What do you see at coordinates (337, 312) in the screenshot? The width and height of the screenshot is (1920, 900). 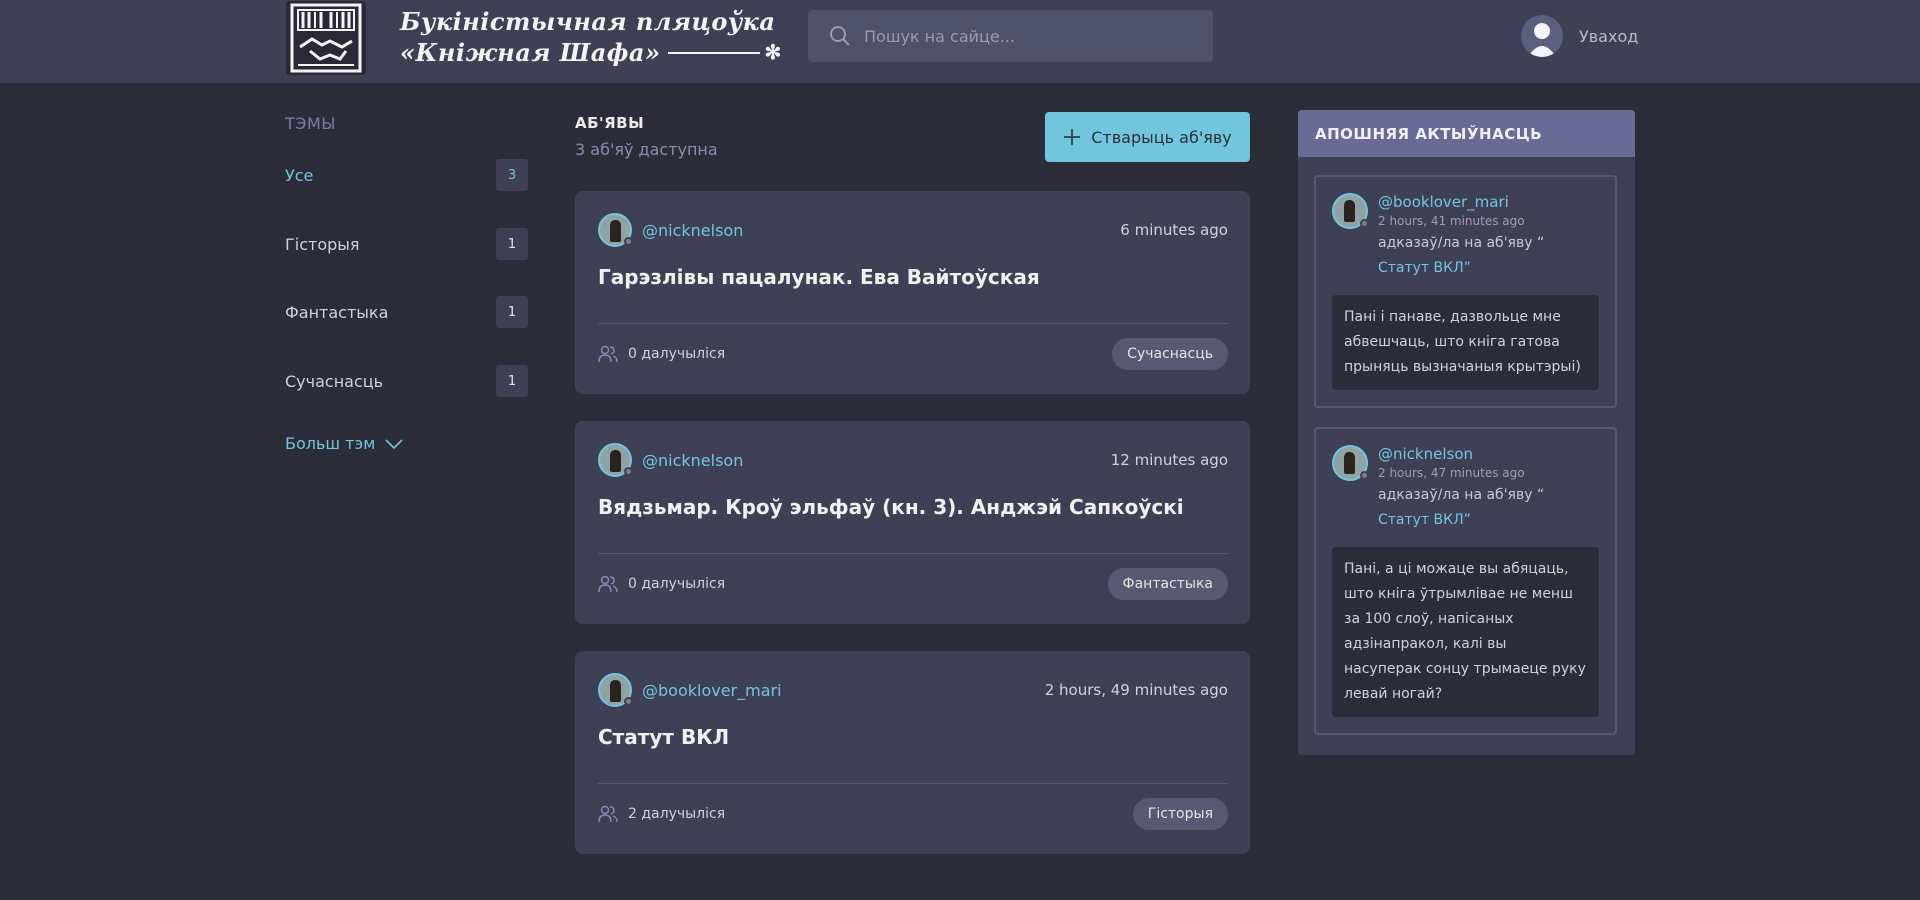 I see `topic-label: Фантастыка` at bounding box center [337, 312].